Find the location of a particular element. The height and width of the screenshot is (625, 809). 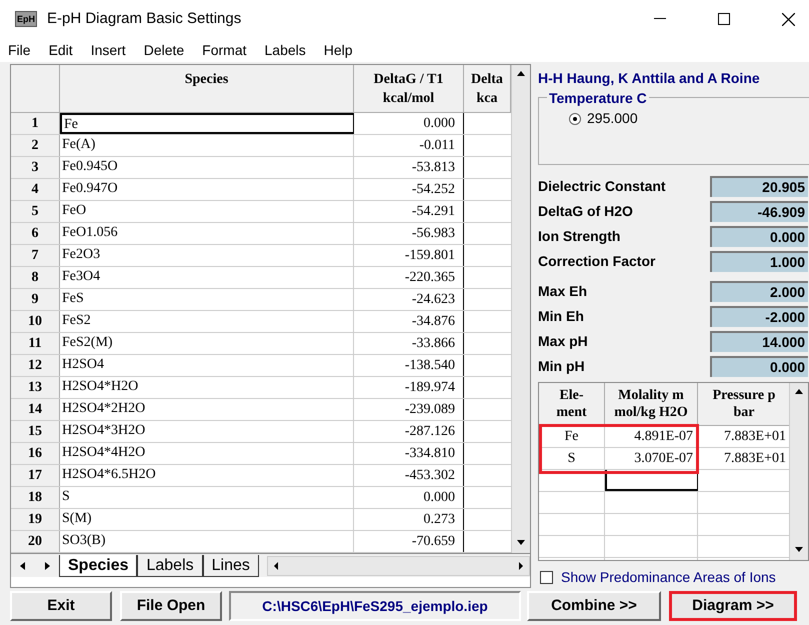

maximize-icon is located at coordinates (724, 19).